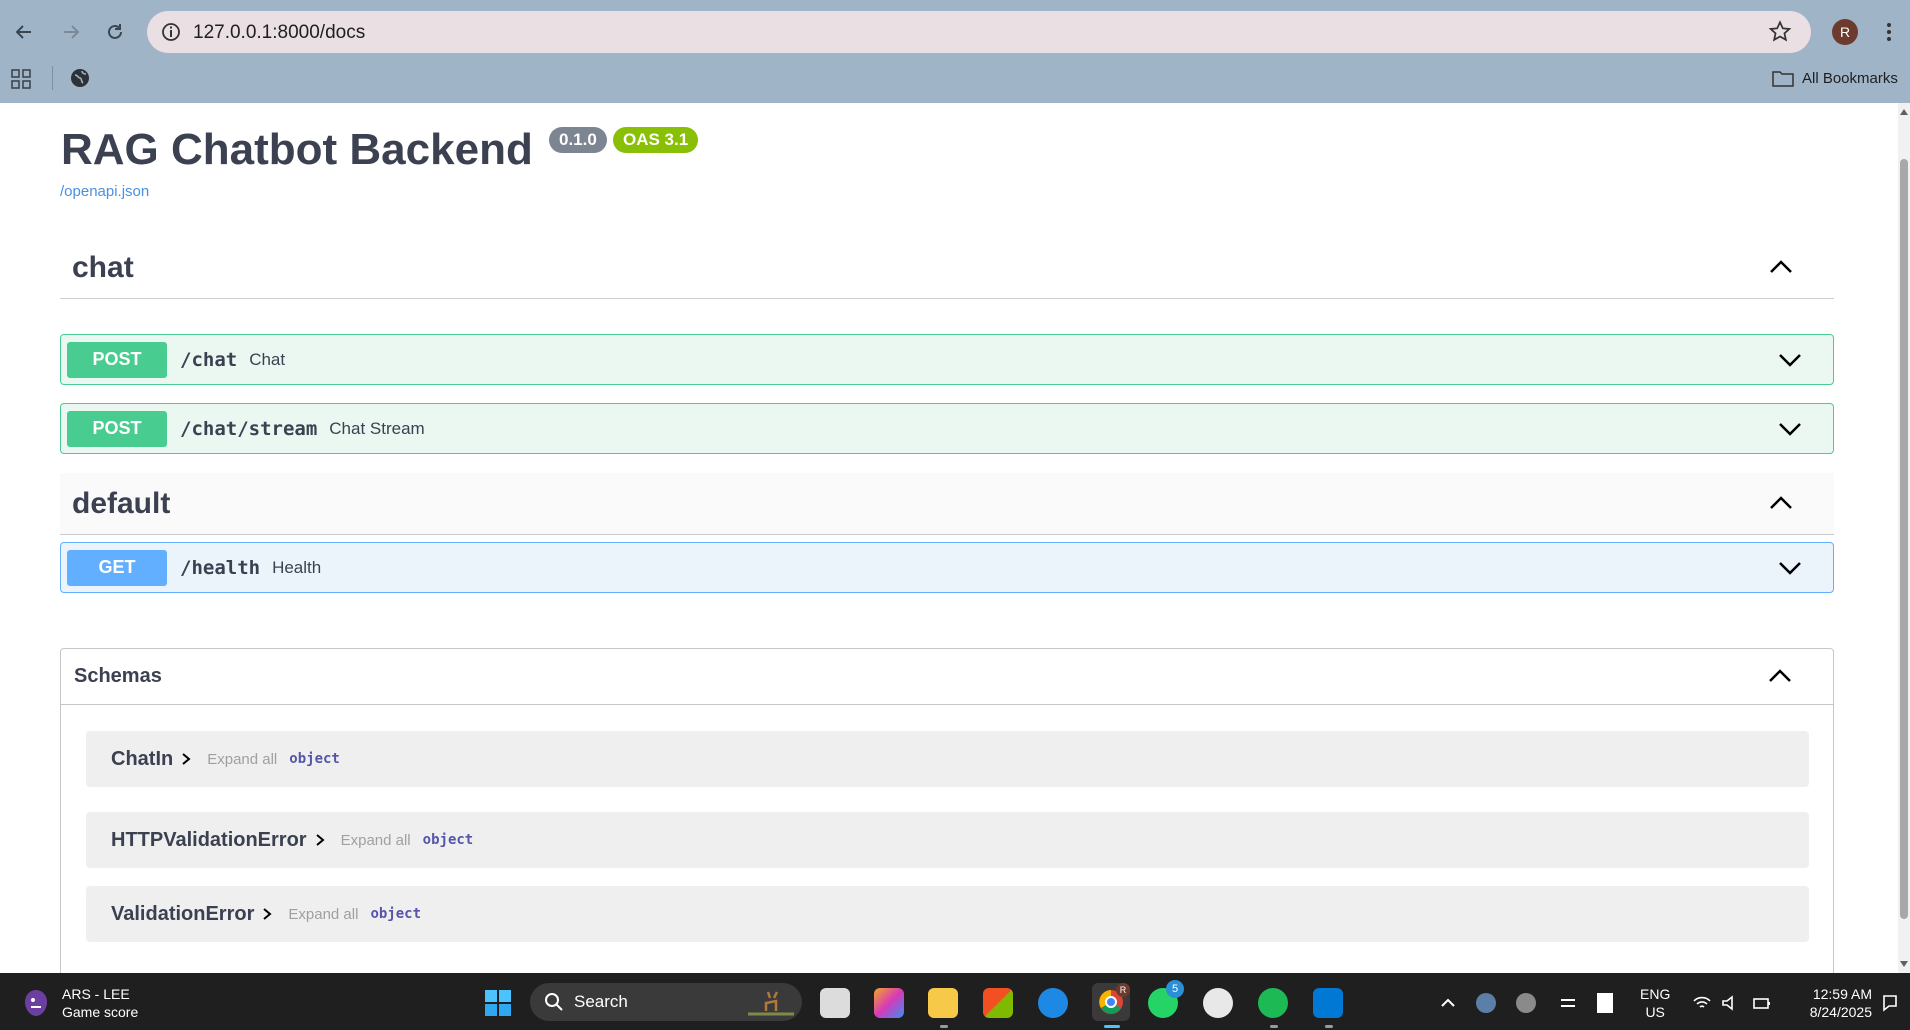 The width and height of the screenshot is (1910, 1030). I want to click on operation-summary: Chat Stream, so click(377, 428).